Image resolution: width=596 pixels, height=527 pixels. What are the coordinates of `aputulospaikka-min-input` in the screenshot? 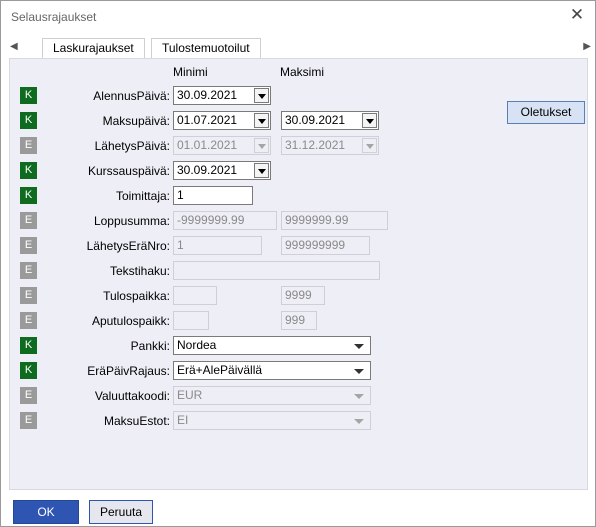 It's located at (191, 320).